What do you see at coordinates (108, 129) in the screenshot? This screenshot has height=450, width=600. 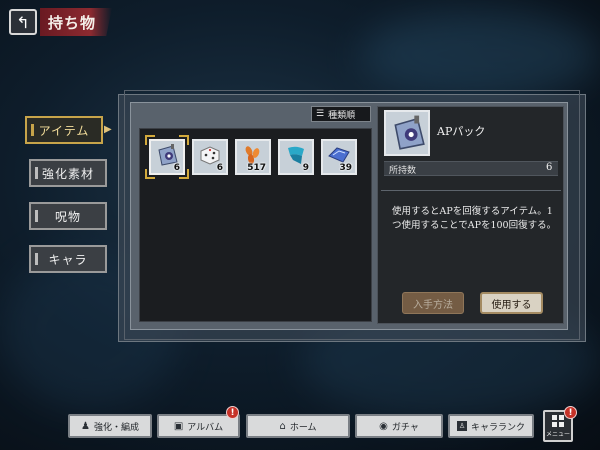 I see `active-tab-arrow-icon: ▶` at bounding box center [108, 129].